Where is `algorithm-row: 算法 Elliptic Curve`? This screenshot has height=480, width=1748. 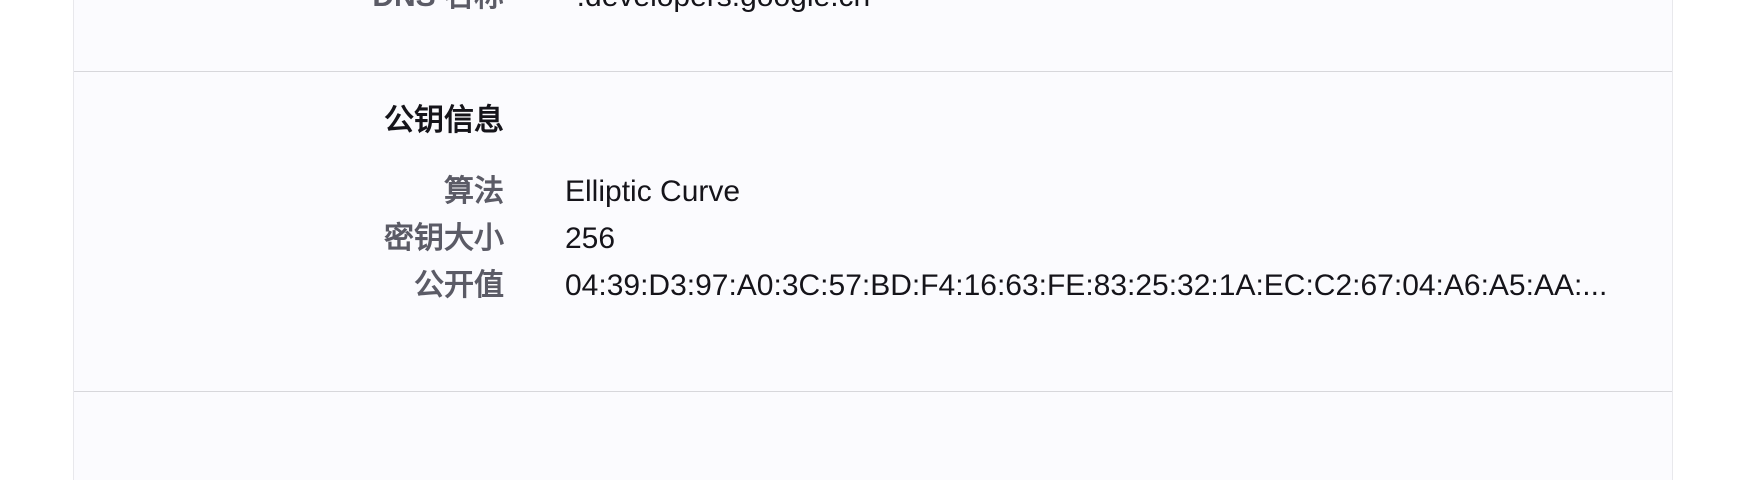
algorithm-row: 算法 Elliptic Curve is located at coordinates (873, 192).